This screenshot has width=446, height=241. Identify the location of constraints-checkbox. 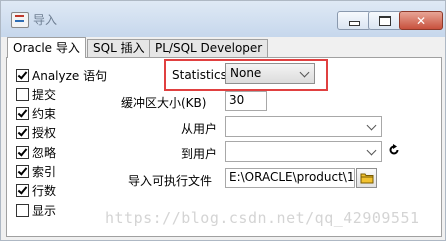
(22, 113).